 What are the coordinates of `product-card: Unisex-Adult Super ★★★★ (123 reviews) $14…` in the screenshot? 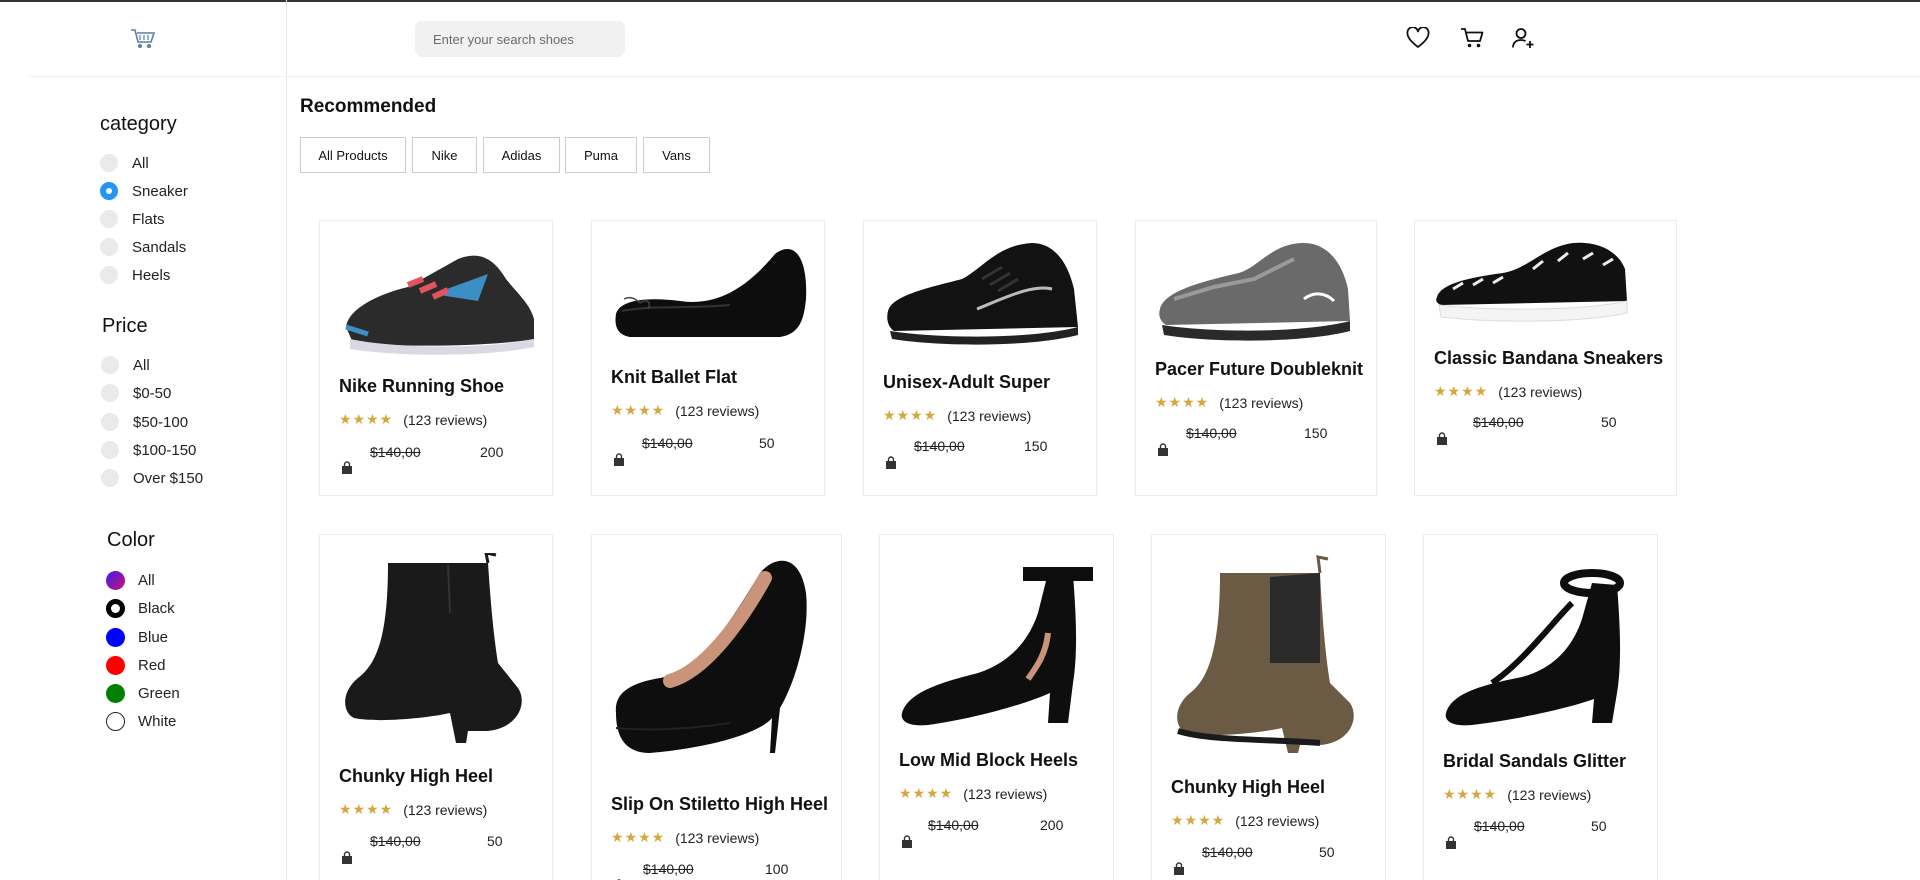 It's located at (980, 358).